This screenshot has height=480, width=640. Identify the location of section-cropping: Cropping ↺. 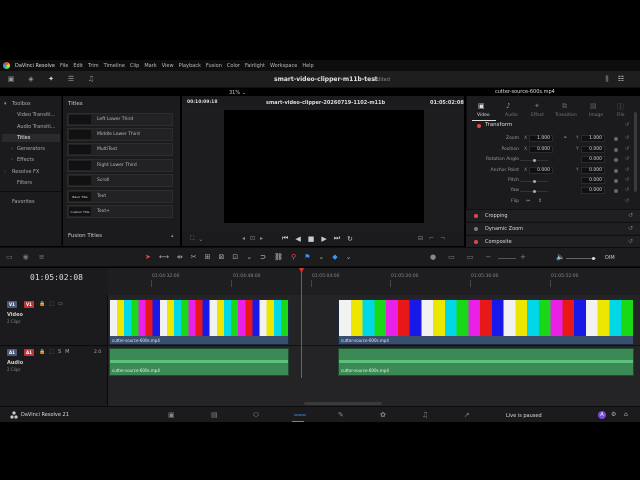
(553, 215).